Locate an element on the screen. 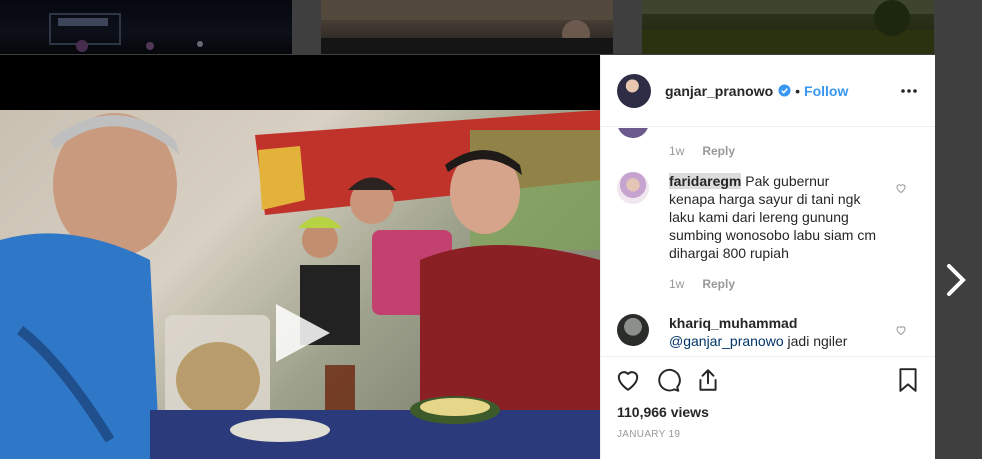 Image resolution: width=982 pixels, height=459 pixels. comment-icon is located at coordinates (668, 380).